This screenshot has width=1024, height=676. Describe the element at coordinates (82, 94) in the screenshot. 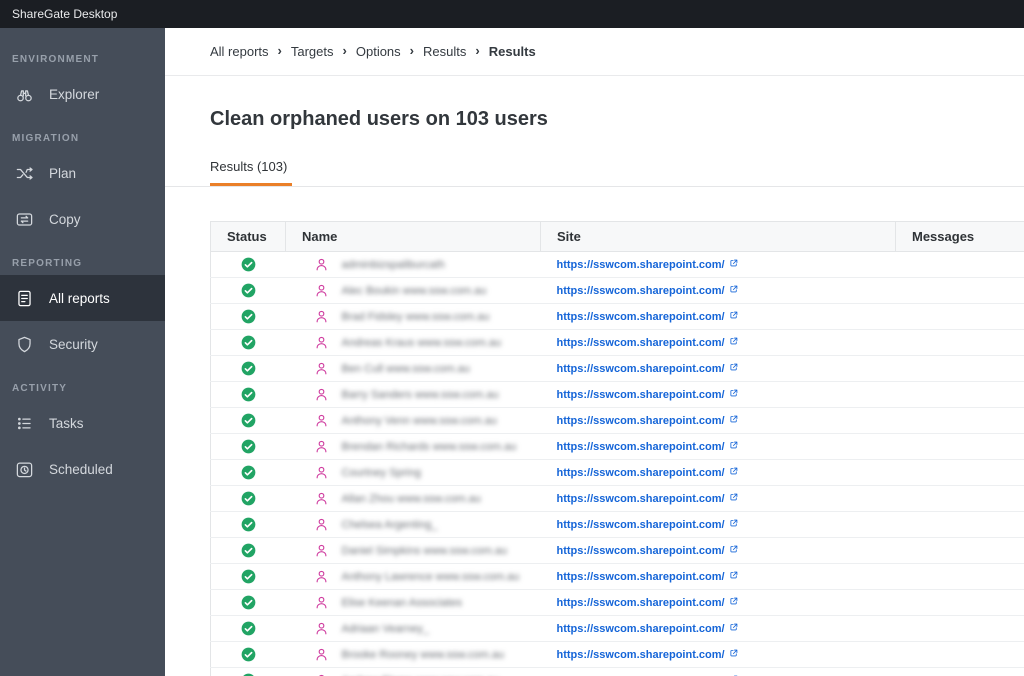

I see `sidebar-item-explorer: Explorer` at that location.